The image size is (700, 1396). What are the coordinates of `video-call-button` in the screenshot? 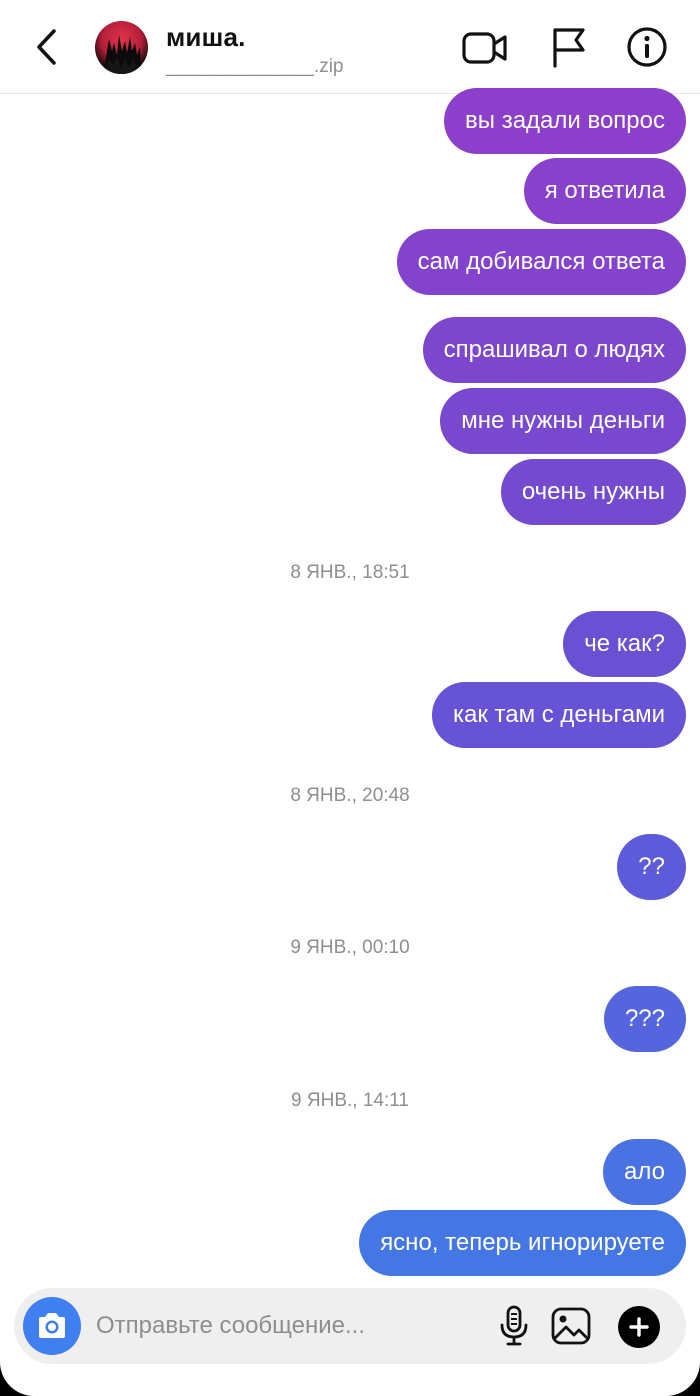 It's located at (485, 48).